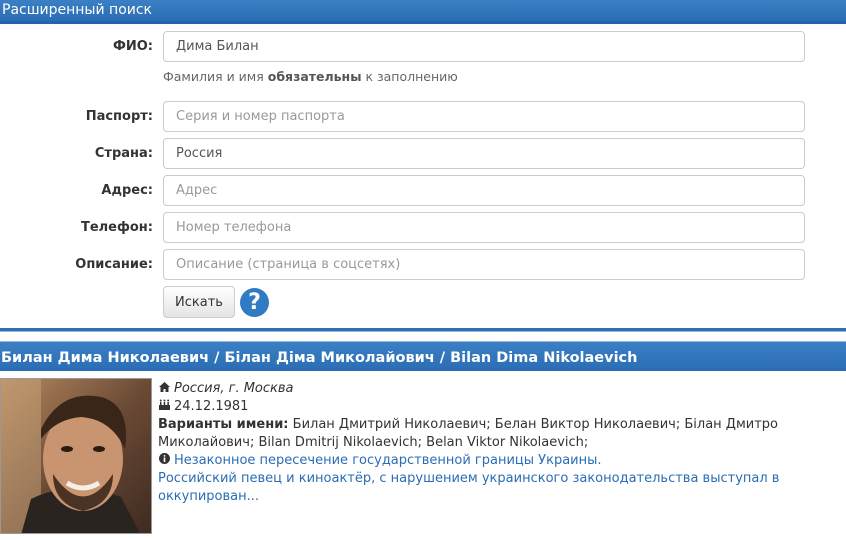 This screenshot has width=846, height=540. What do you see at coordinates (254, 302) in the screenshot?
I see `help-question-icon: ?` at bounding box center [254, 302].